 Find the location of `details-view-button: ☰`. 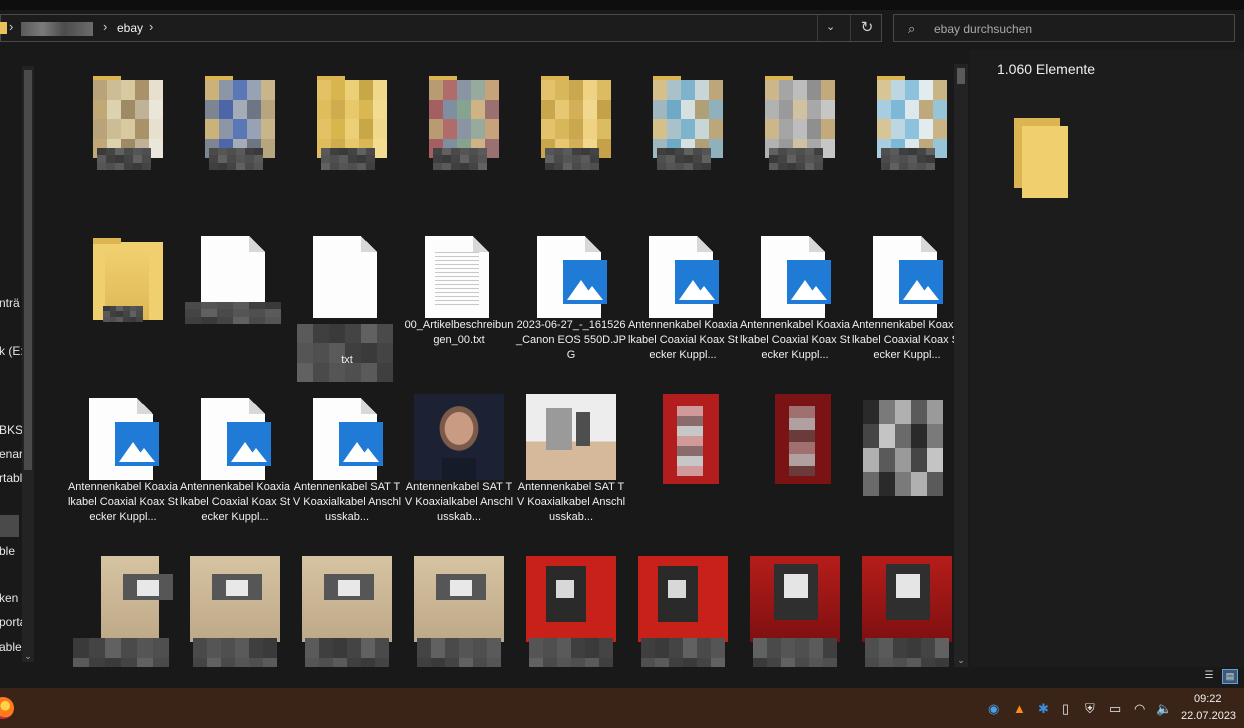

details-view-button: ☰ is located at coordinates (1209, 676).